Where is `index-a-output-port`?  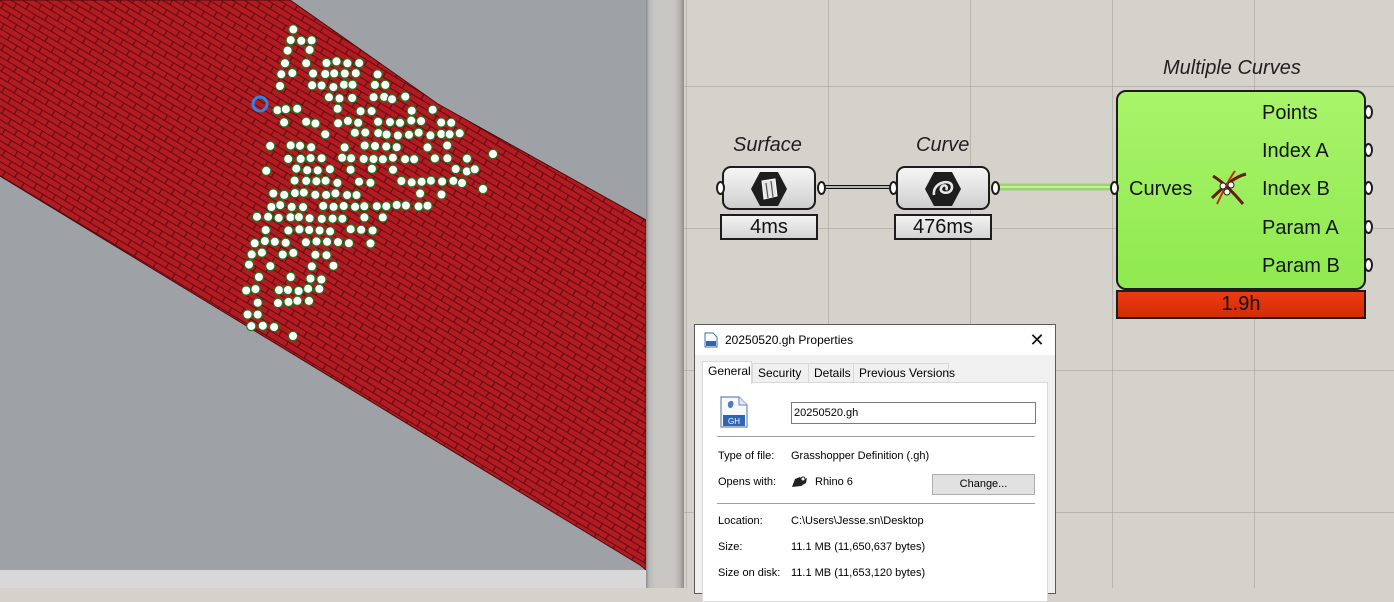 index-a-output-port is located at coordinates (1368, 150).